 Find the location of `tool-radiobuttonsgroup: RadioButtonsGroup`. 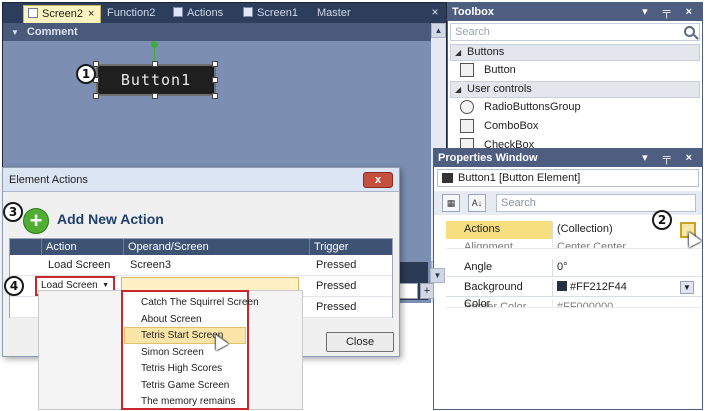

tool-radiobuttonsgroup: RadioButtonsGroup is located at coordinates (519, 107).